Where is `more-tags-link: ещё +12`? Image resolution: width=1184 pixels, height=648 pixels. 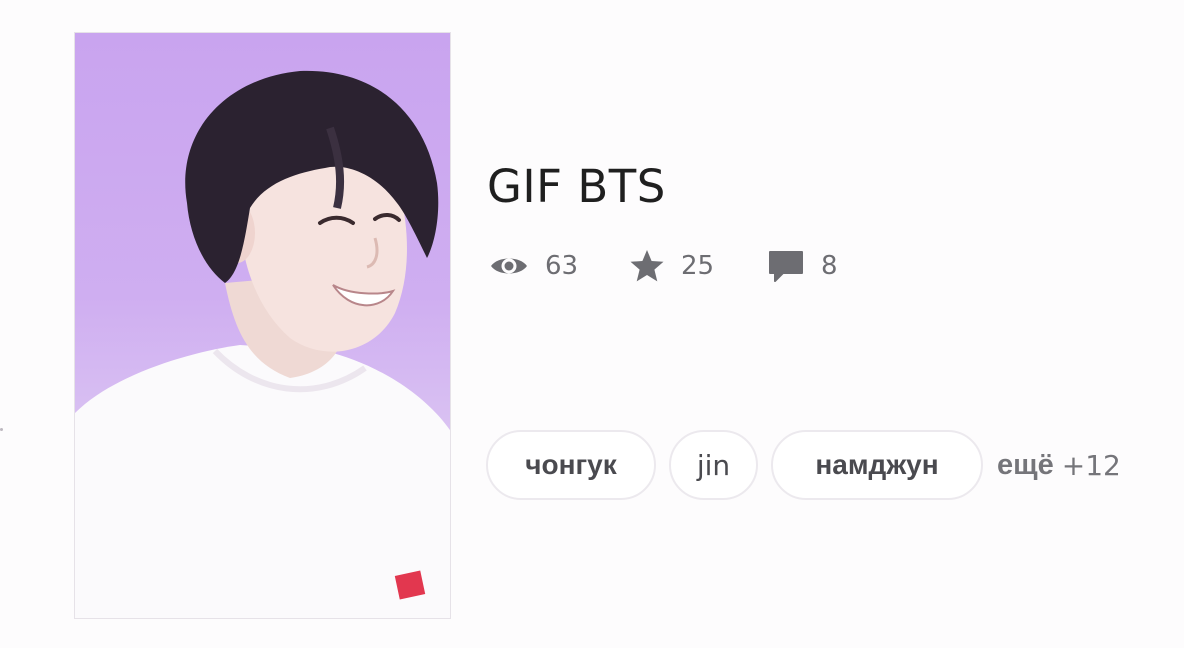 more-tags-link: ещё +12 is located at coordinates (1059, 465).